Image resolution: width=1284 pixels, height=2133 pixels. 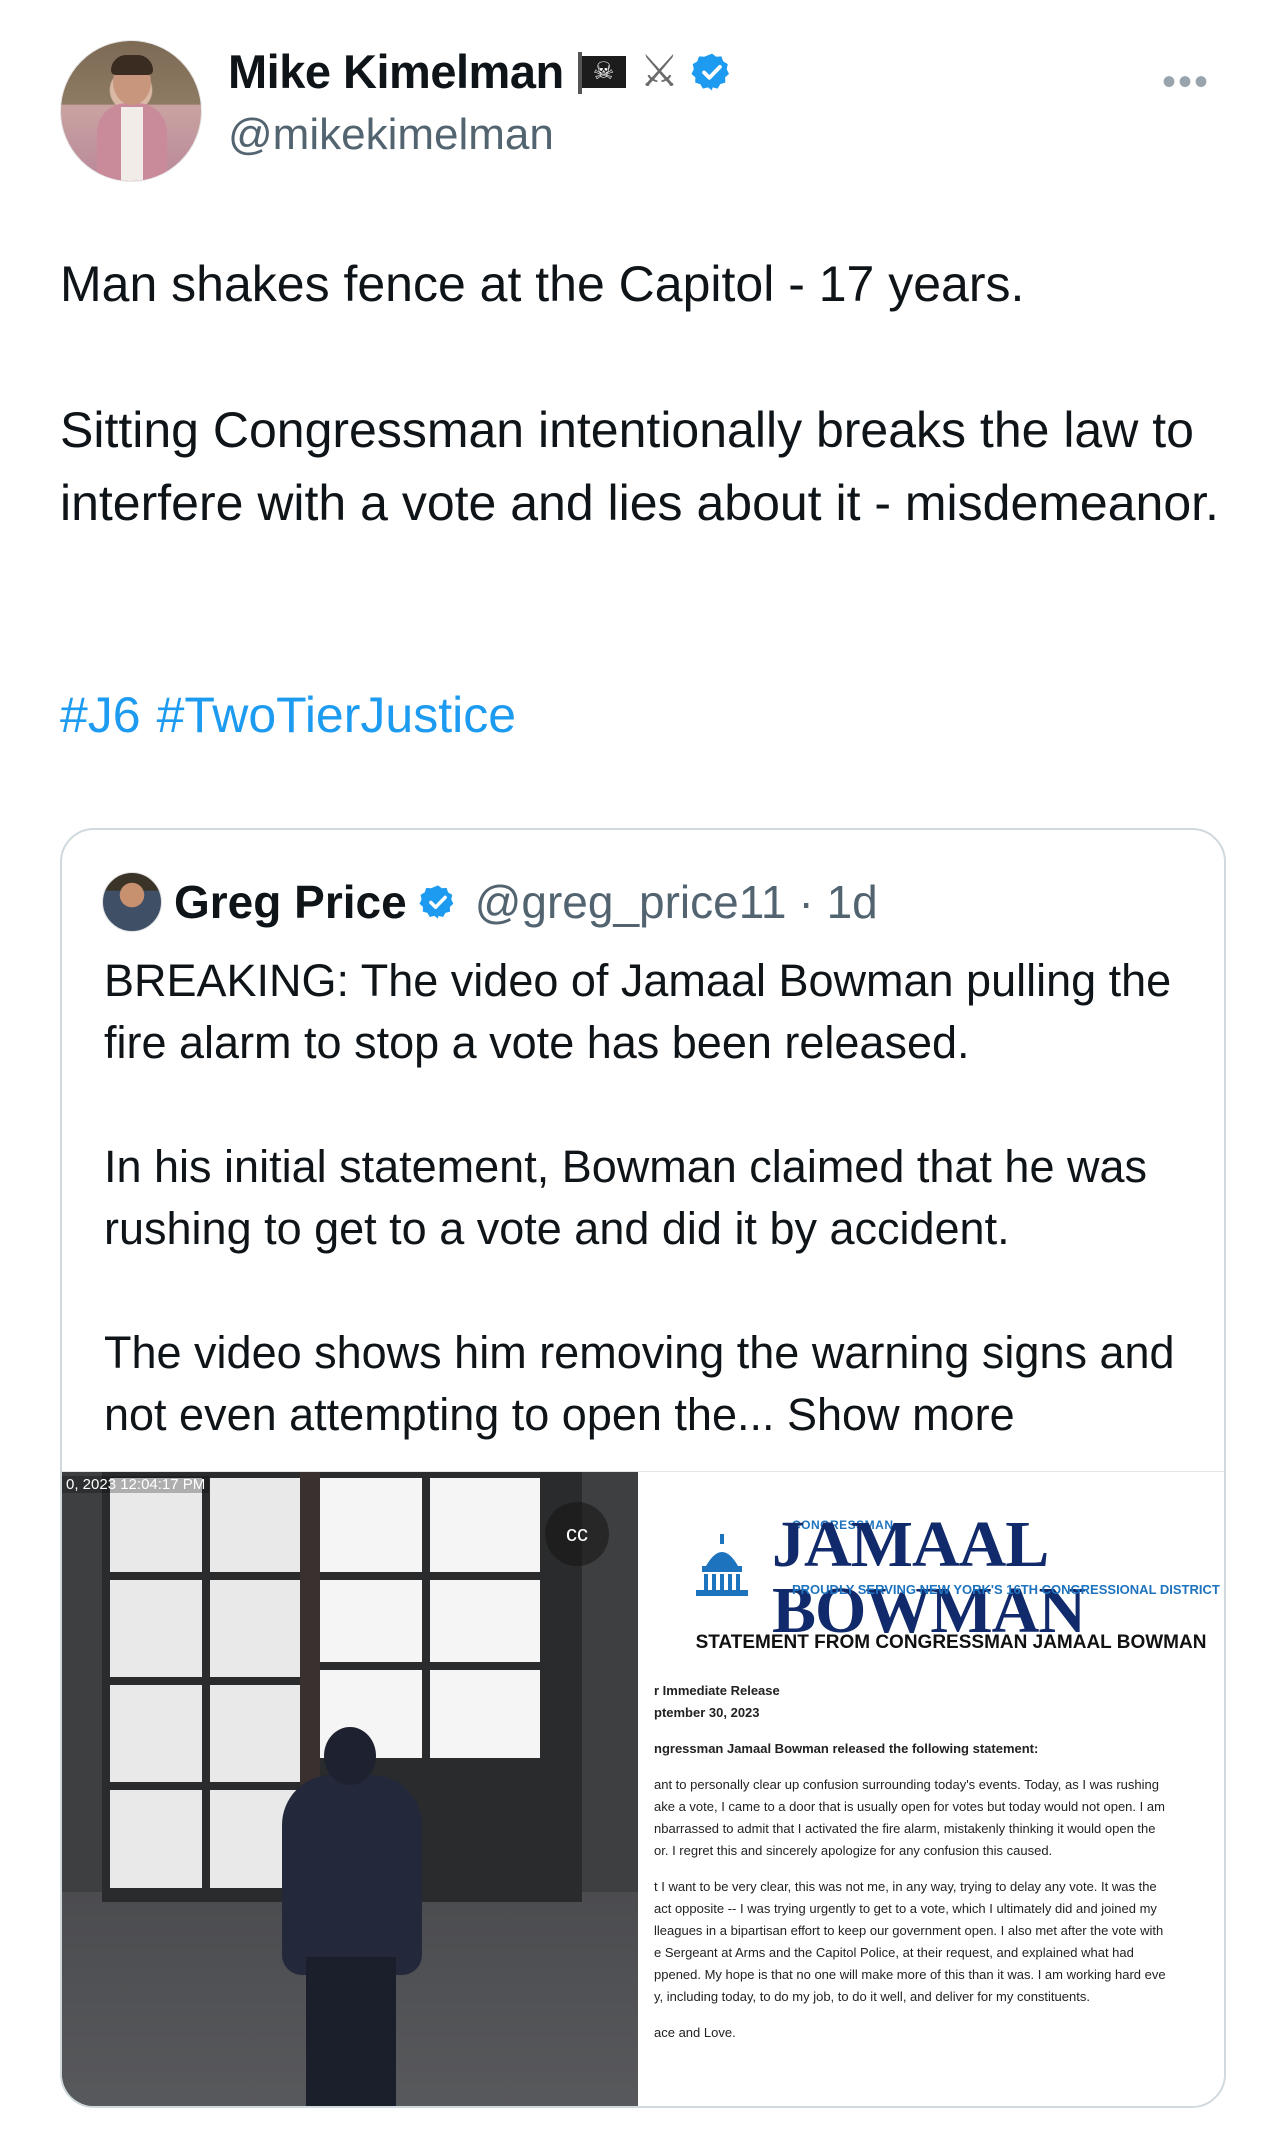 I want to click on hashtag-row: #J6 #TwoTierJustice, so click(x=296, y=715).